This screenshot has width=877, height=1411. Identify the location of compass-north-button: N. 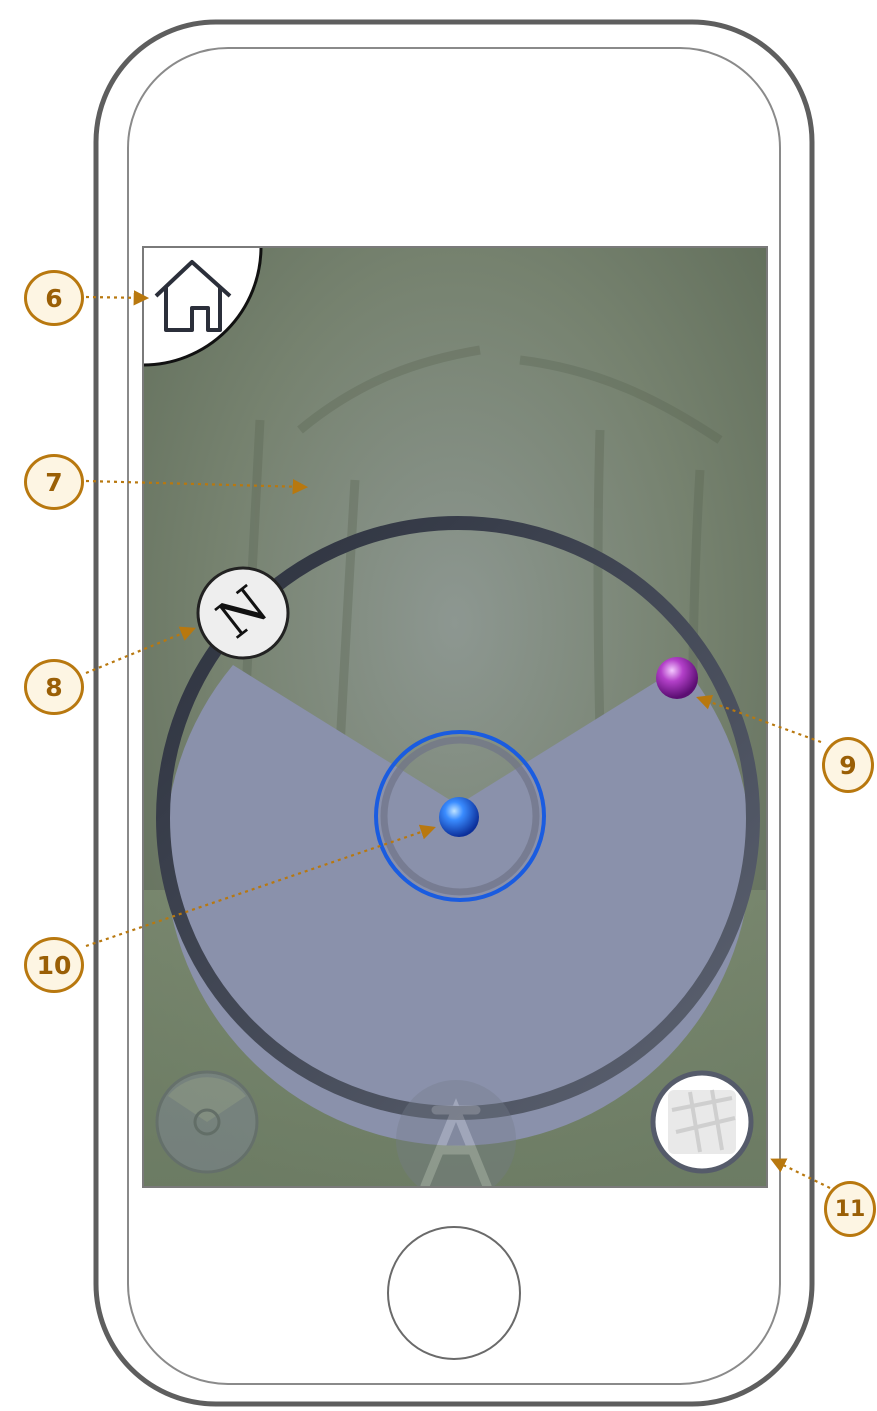
(243, 613).